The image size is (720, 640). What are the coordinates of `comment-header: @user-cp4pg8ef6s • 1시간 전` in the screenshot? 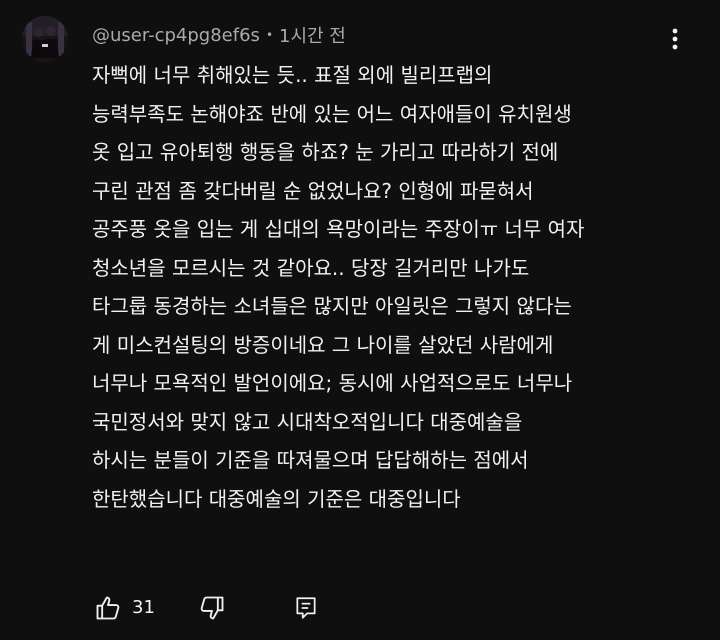 It's located at (219, 35).